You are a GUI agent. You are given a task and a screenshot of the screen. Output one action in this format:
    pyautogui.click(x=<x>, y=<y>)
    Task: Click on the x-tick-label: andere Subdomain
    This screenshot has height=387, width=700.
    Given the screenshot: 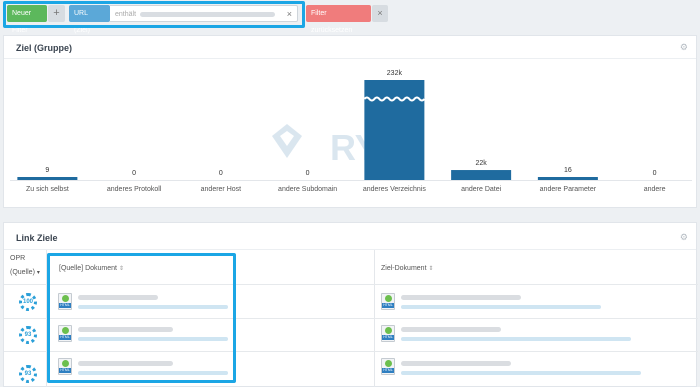 What is the action you would take?
    pyautogui.click(x=307, y=189)
    